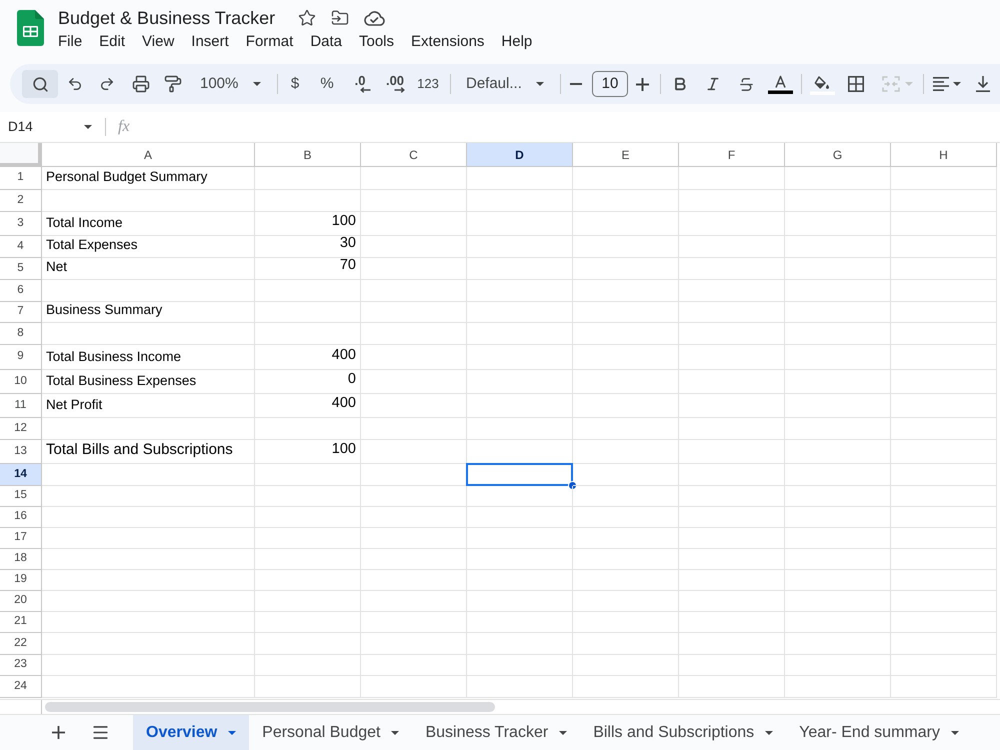  Describe the element at coordinates (21, 178) in the screenshot. I see `row-header: 1` at that location.